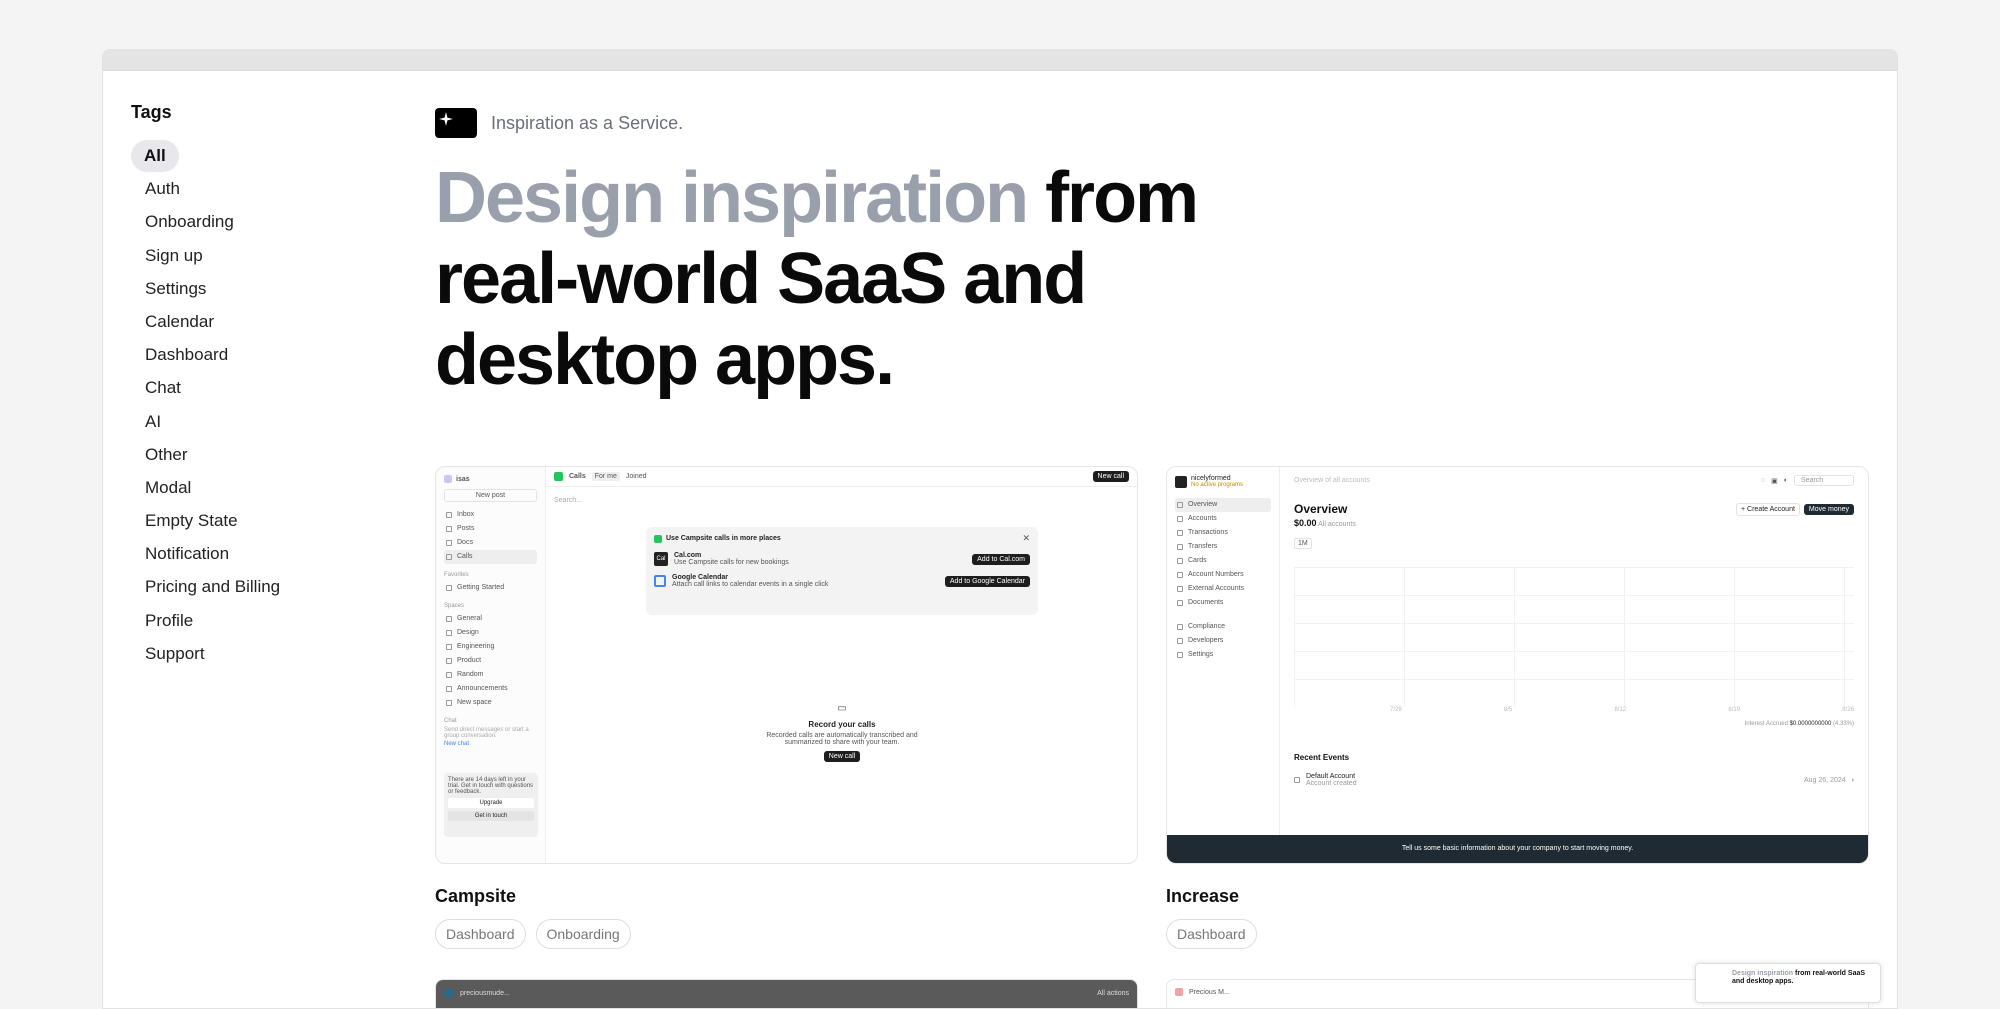 The width and height of the screenshot is (2000, 1009). Describe the element at coordinates (1824, 480) in the screenshot. I see `search-input: Search` at that location.